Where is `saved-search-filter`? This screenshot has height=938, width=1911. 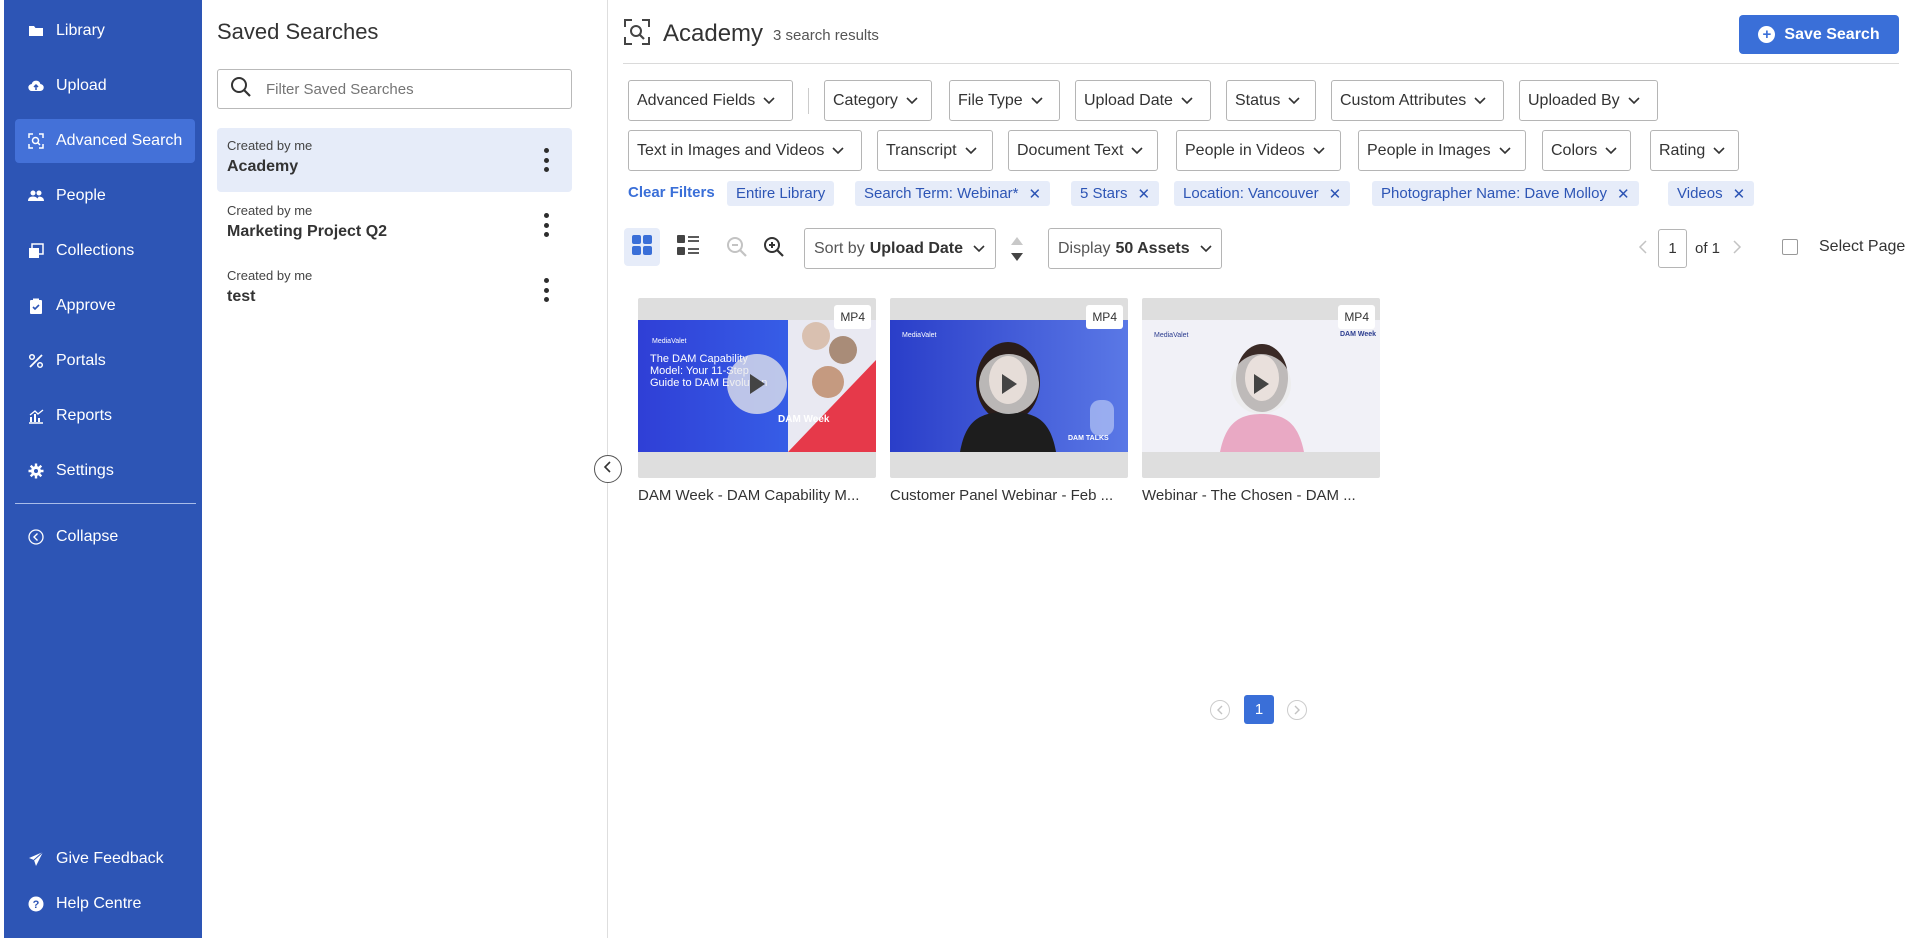
saved-search-filter is located at coordinates (394, 89).